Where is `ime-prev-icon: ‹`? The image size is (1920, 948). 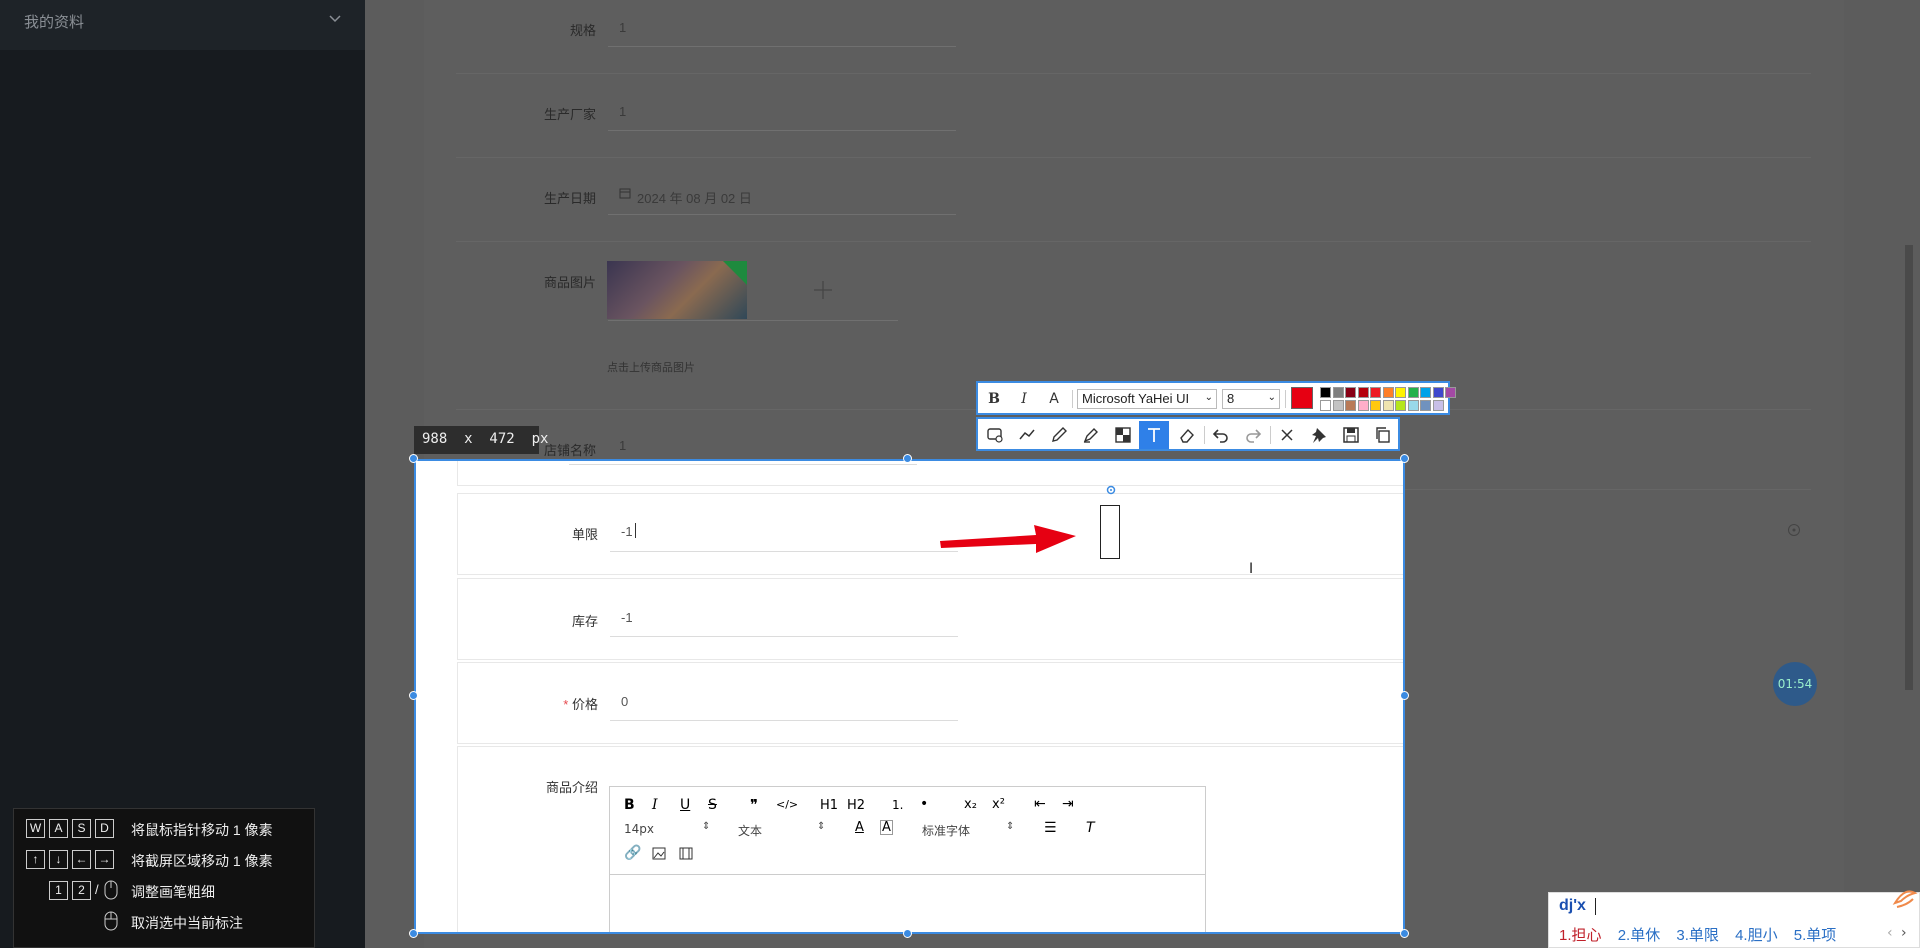
ime-prev-icon: ‹ is located at coordinates (1890, 933).